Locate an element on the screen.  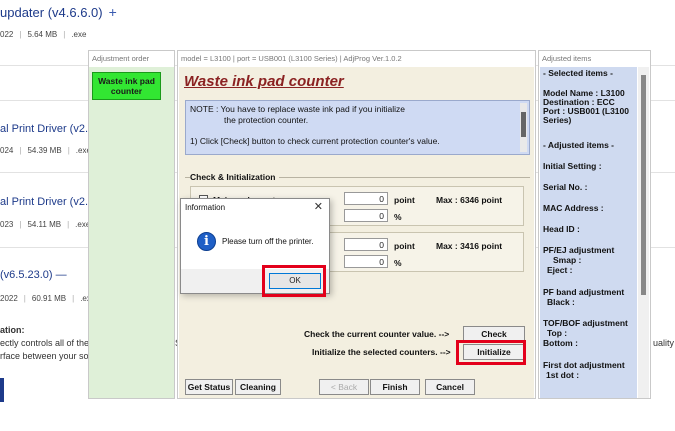
bg-size: 60.91 MB is located at coordinates (49, 298).